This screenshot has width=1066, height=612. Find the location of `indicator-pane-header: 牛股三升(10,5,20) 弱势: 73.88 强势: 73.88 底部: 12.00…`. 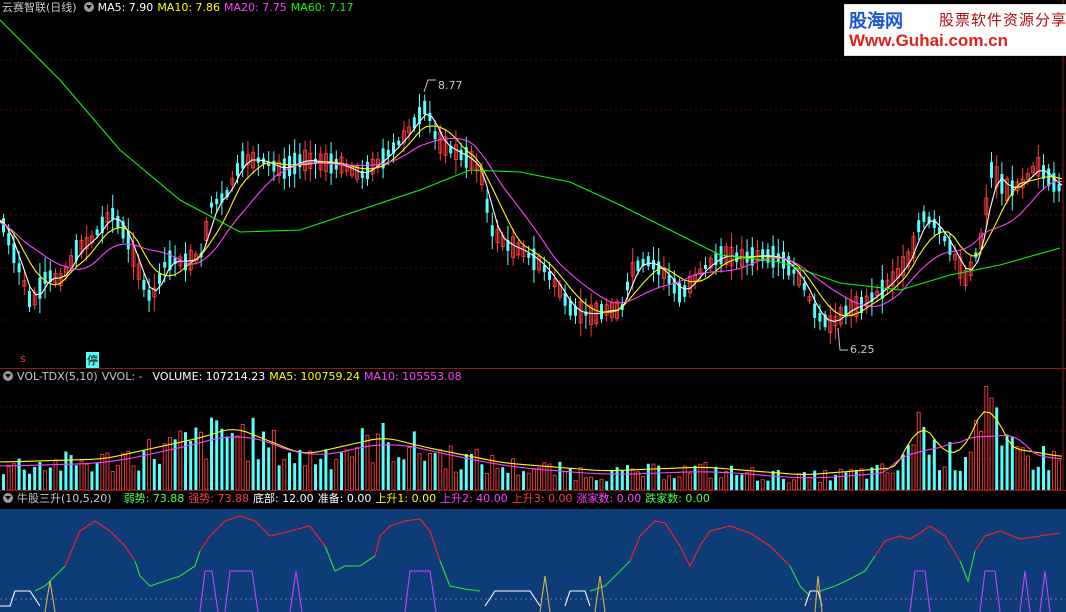

indicator-pane-header: 牛股三升(10,5,20) 弱势: 73.88 强势: 73.88 底部: 12.00… is located at coordinates (357, 499).